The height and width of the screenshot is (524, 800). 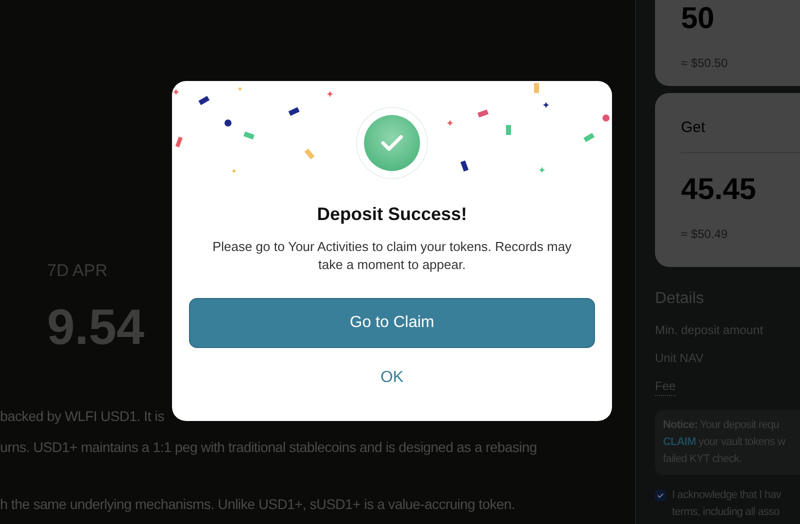 What do you see at coordinates (693, 128) in the screenshot?
I see `get-label: Get` at bounding box center [693, 128].